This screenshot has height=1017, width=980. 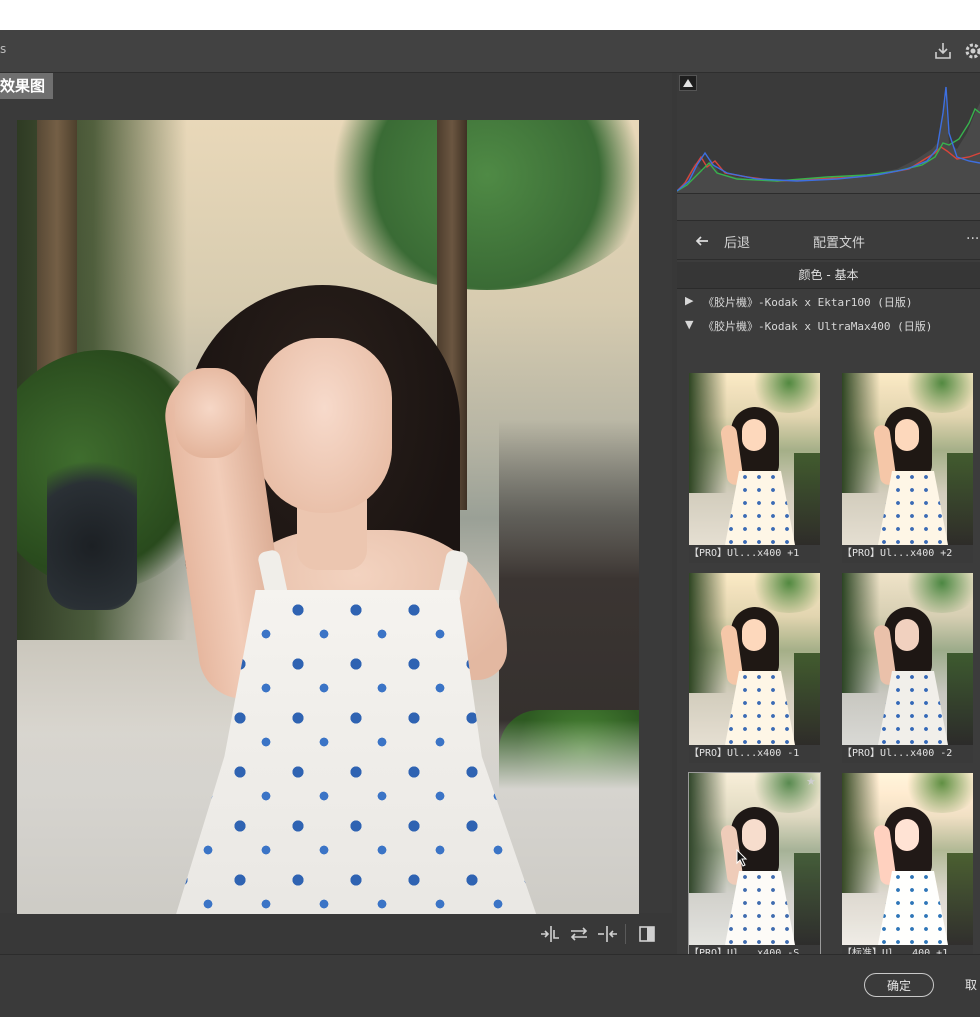 I want to click on tool-divider, so click(x=625, y=934).